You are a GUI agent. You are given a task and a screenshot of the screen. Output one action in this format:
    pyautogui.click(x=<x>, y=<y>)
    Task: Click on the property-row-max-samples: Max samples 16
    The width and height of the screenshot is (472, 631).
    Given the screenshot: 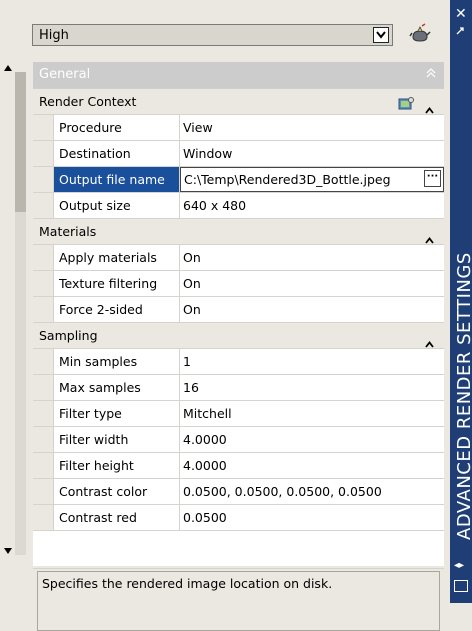 What is the action you would take?
    pyautogui.click(x=238, y=388)
    